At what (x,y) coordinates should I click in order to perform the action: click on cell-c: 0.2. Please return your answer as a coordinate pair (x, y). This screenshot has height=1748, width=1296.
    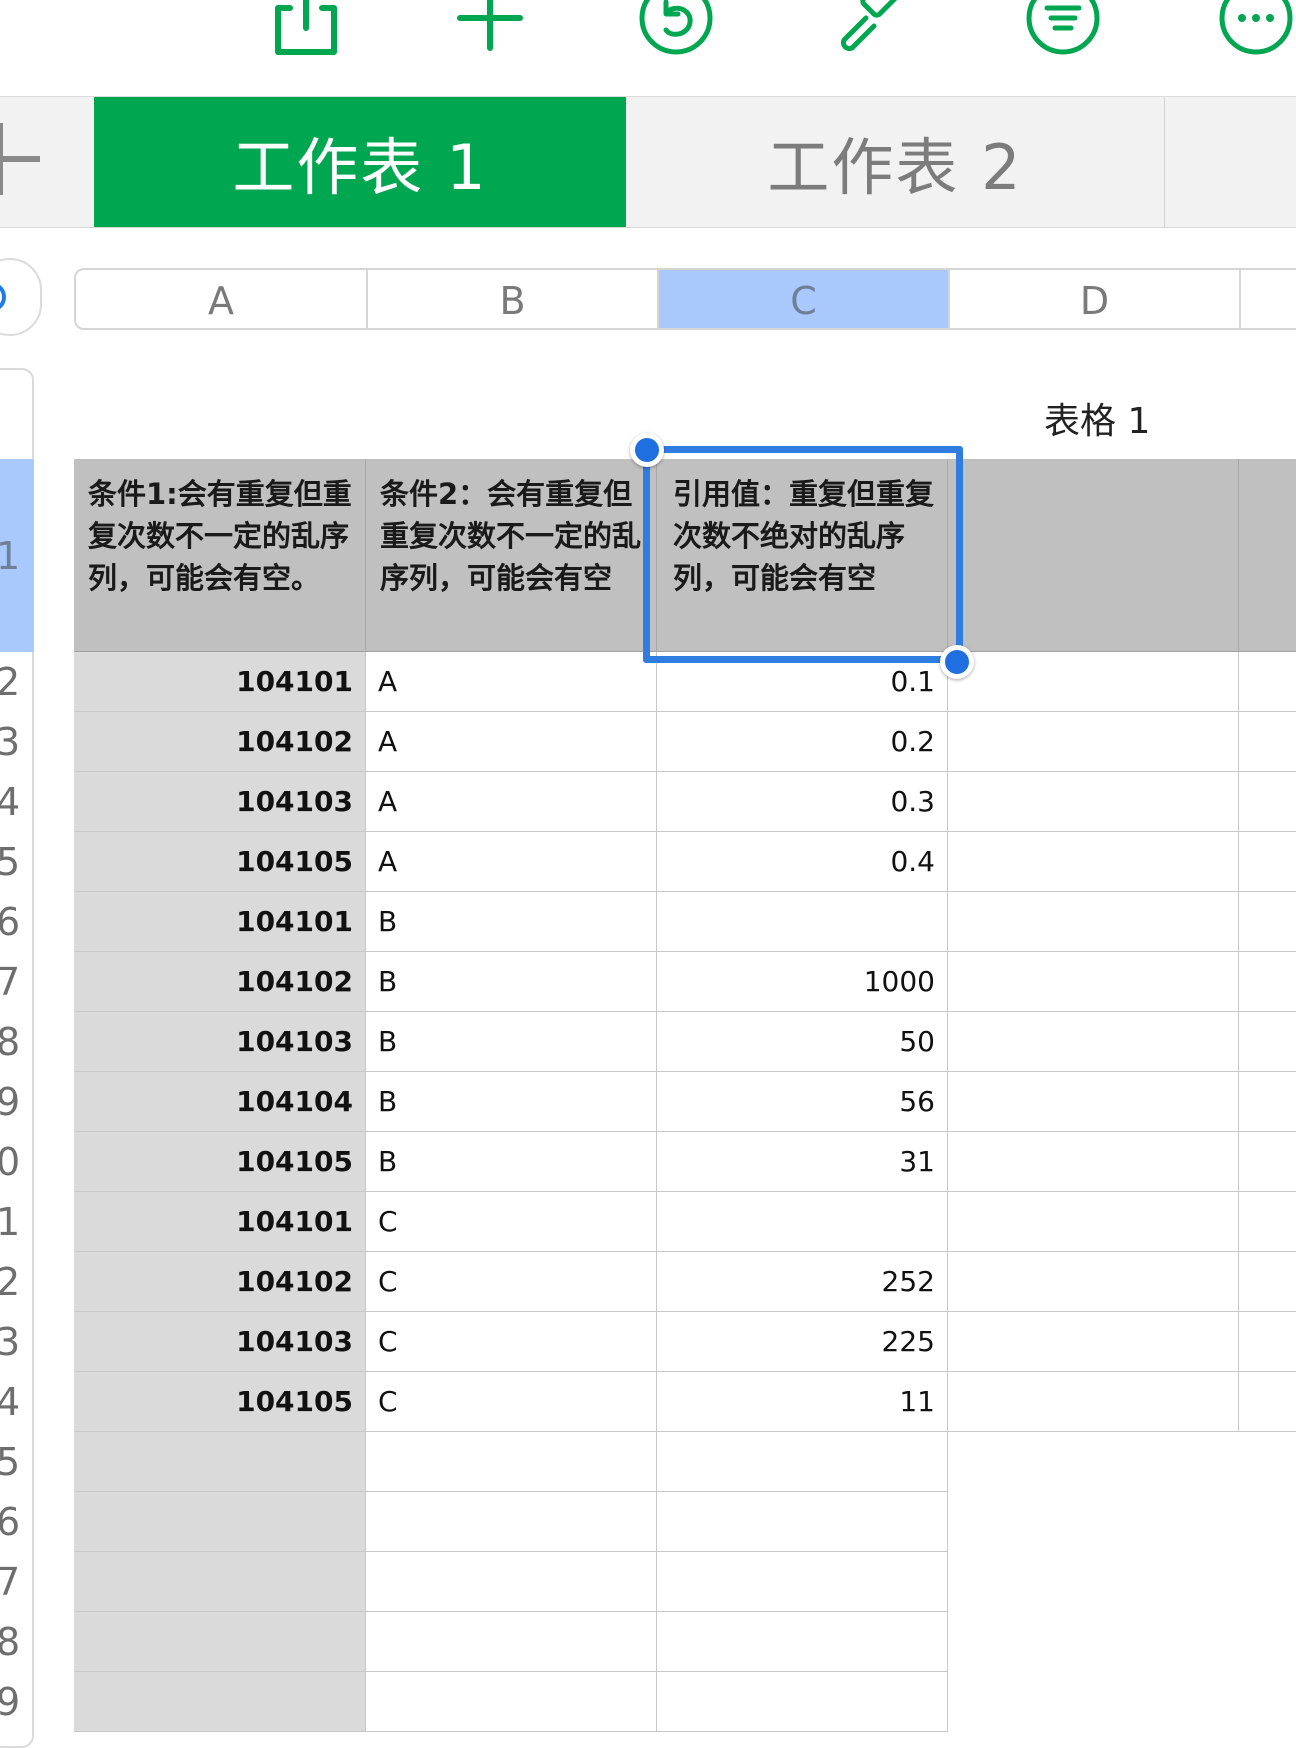
    Looking at the image, I should click on (802, 742).